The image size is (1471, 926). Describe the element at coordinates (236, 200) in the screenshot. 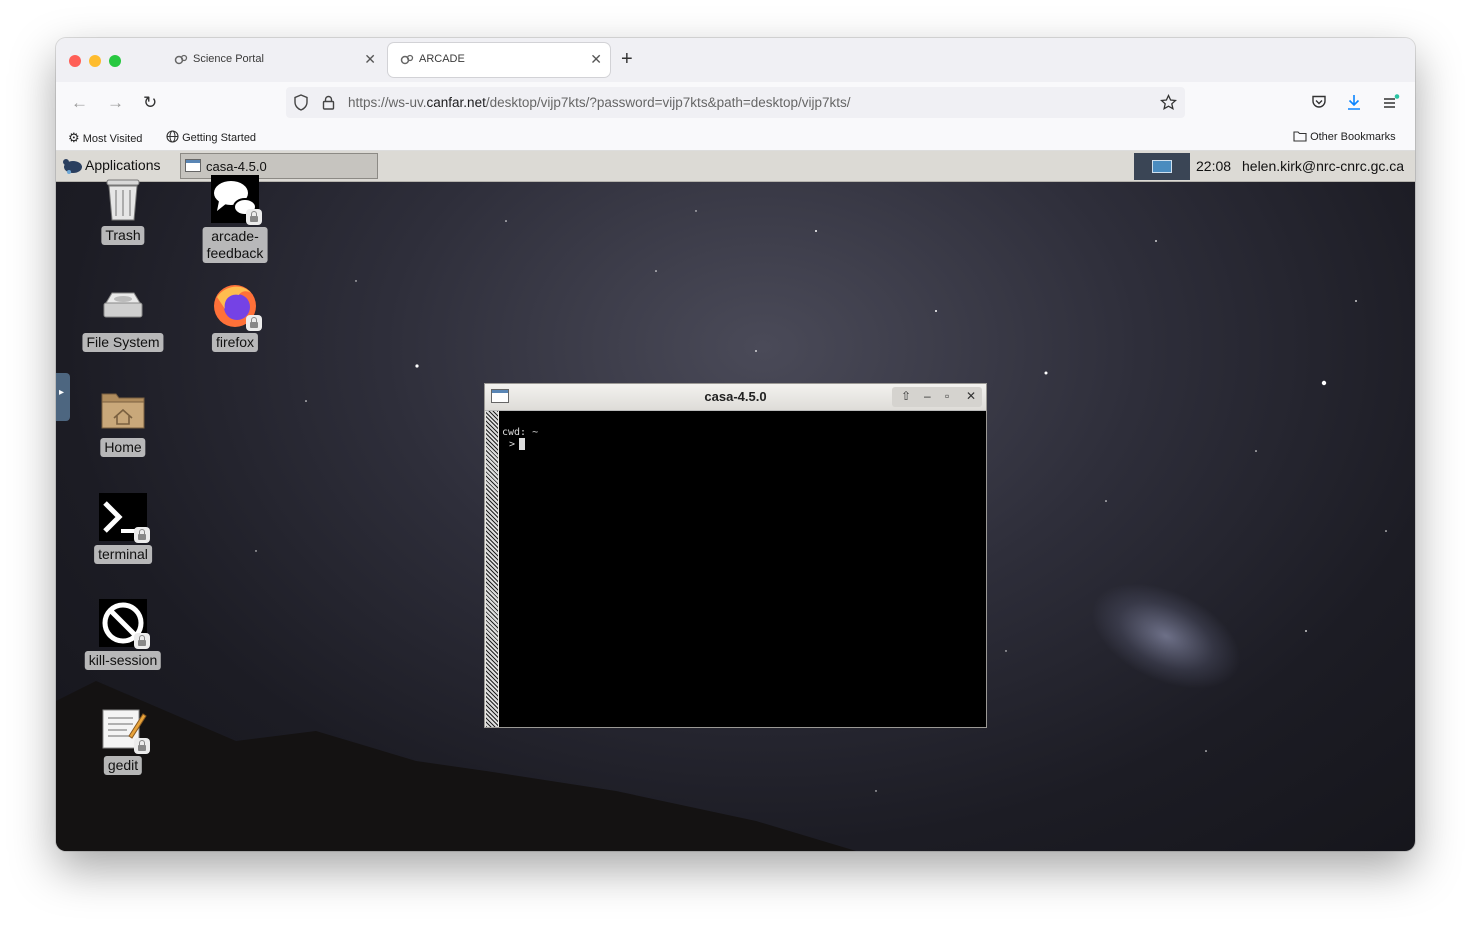

I see `chat-icon` at that location.